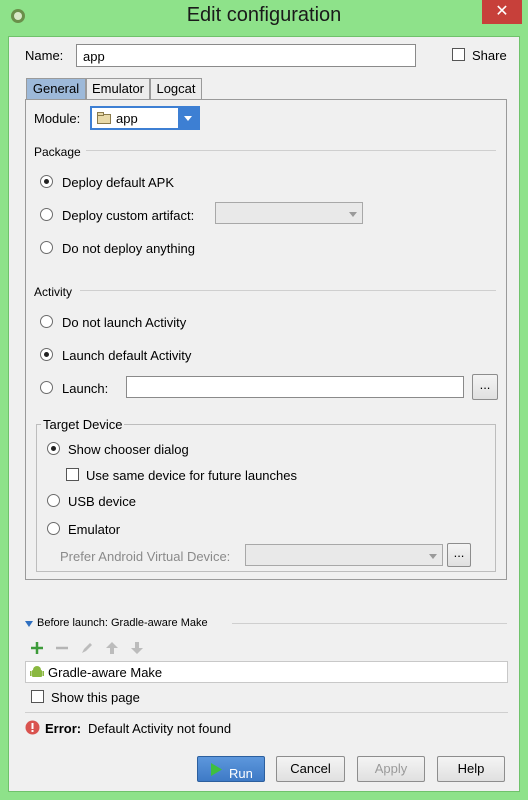 Image resolution: width=528 pixels, height=800 pixels. Describe the element at coordinates (266, 712) in the screenshot. I see `error-separator` at that location.